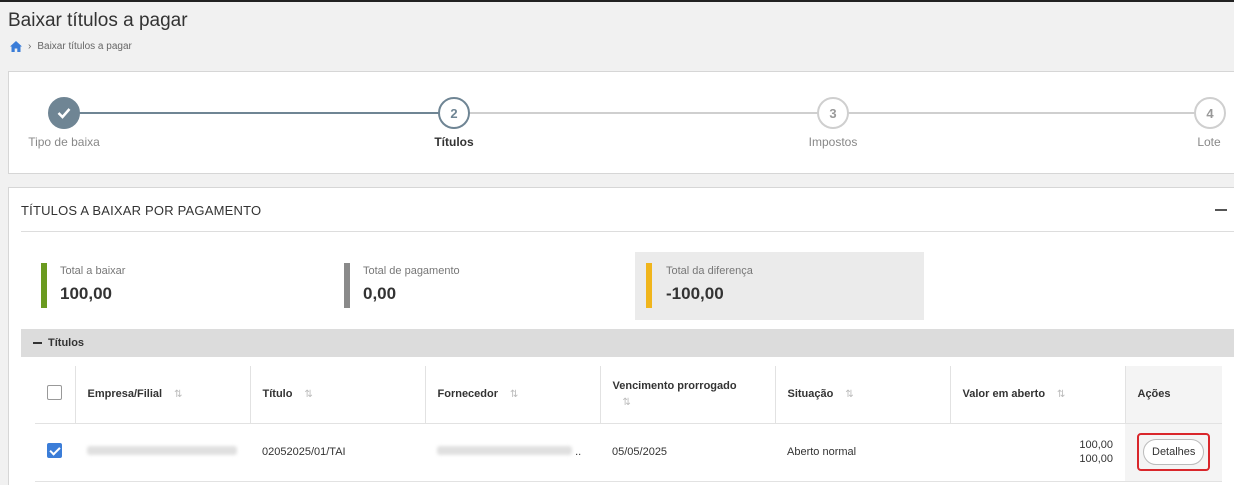 This screenshot has height=485, width=1234. I want to click on cell-empresa, so click(162, 452).